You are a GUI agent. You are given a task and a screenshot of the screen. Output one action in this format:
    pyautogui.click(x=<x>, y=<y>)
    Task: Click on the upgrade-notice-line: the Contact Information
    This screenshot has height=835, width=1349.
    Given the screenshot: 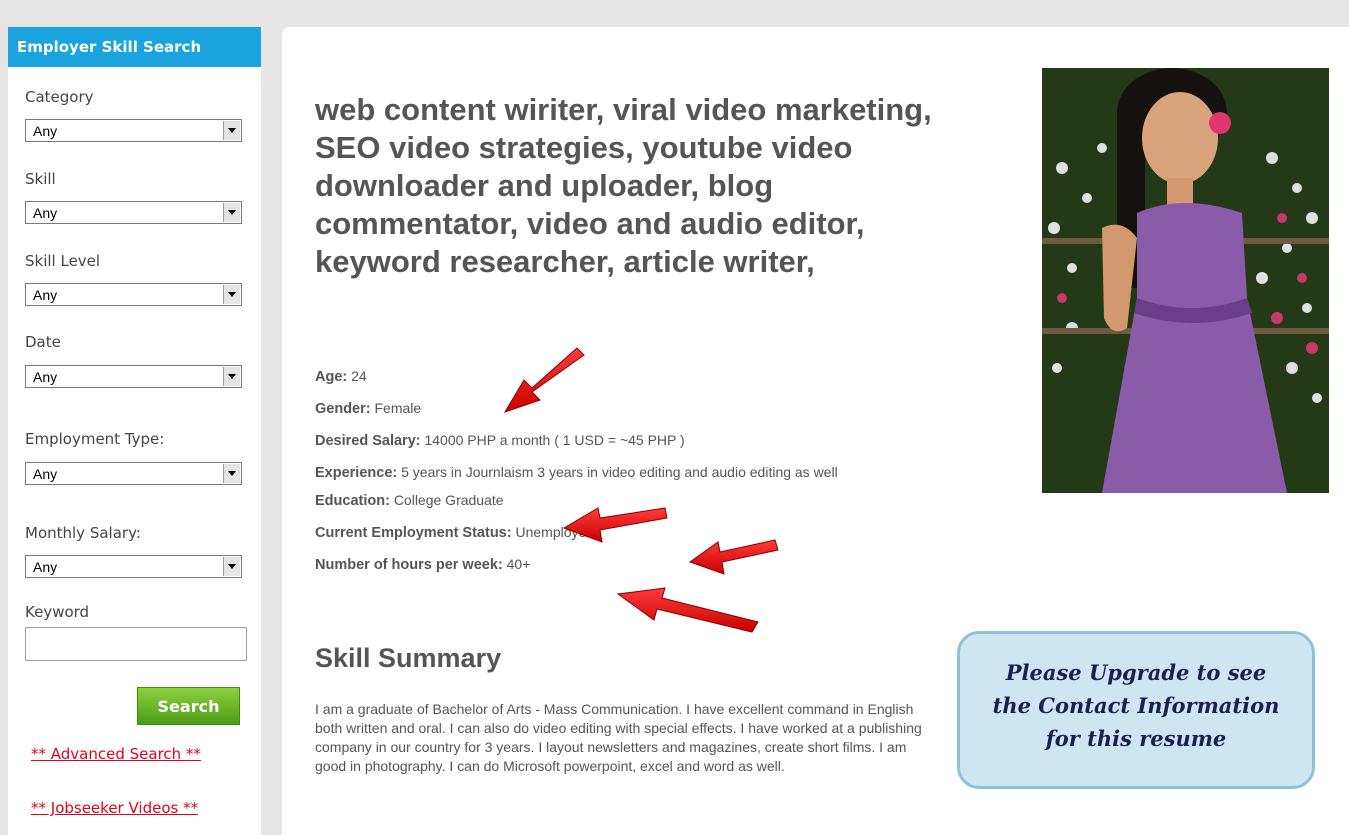 What is the action you would take?
    pyautogui.click(x=1136, y=705)
    